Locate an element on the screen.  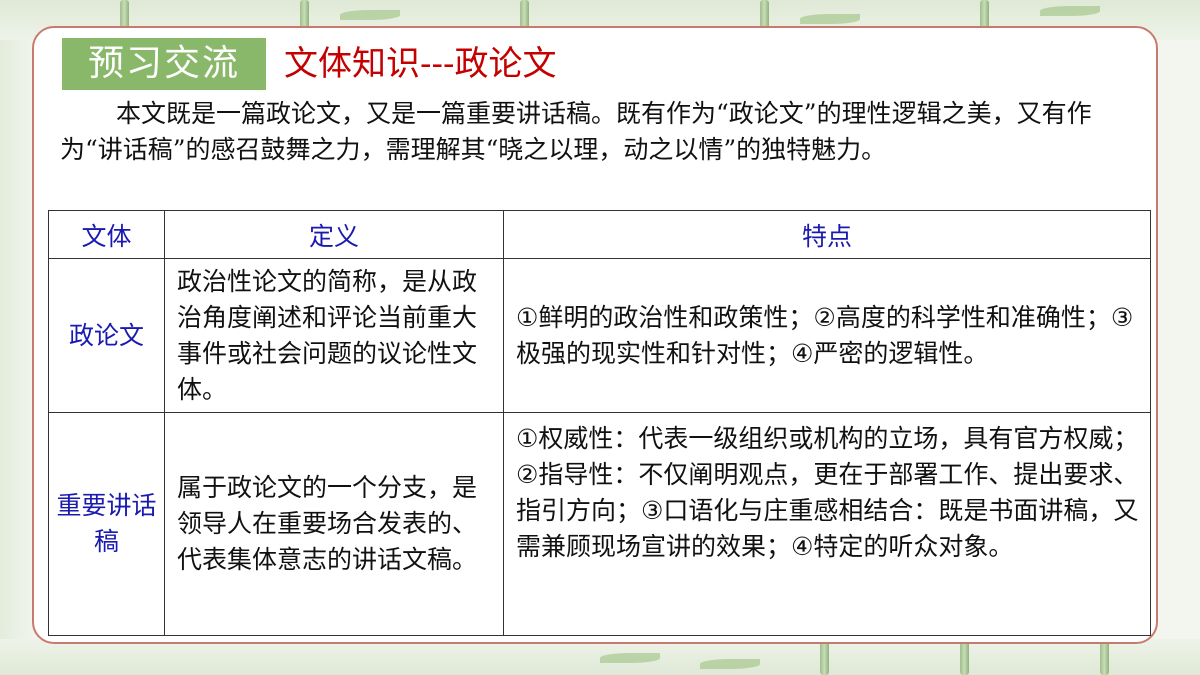
definition-cell: 政治性论文的简称，是从政治角度阐述和评论当前重大事件或社会问题的议论性文体。 is located at coordinates (334, 335).